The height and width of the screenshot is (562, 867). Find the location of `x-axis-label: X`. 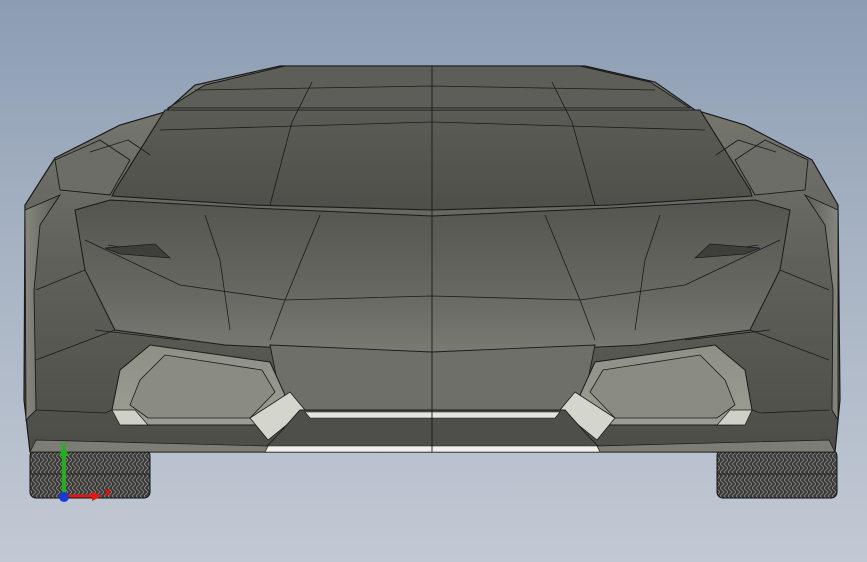

x-axis-label: X is located at coordinates (108, 493).